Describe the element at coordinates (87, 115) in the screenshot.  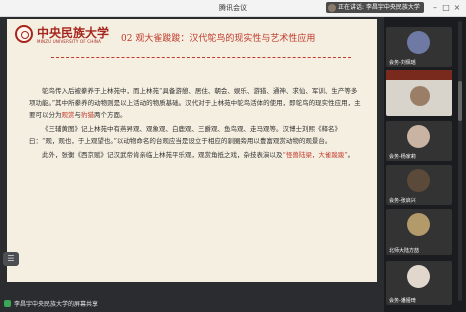
I see `highlight-hunting: 豹猎` at that location.